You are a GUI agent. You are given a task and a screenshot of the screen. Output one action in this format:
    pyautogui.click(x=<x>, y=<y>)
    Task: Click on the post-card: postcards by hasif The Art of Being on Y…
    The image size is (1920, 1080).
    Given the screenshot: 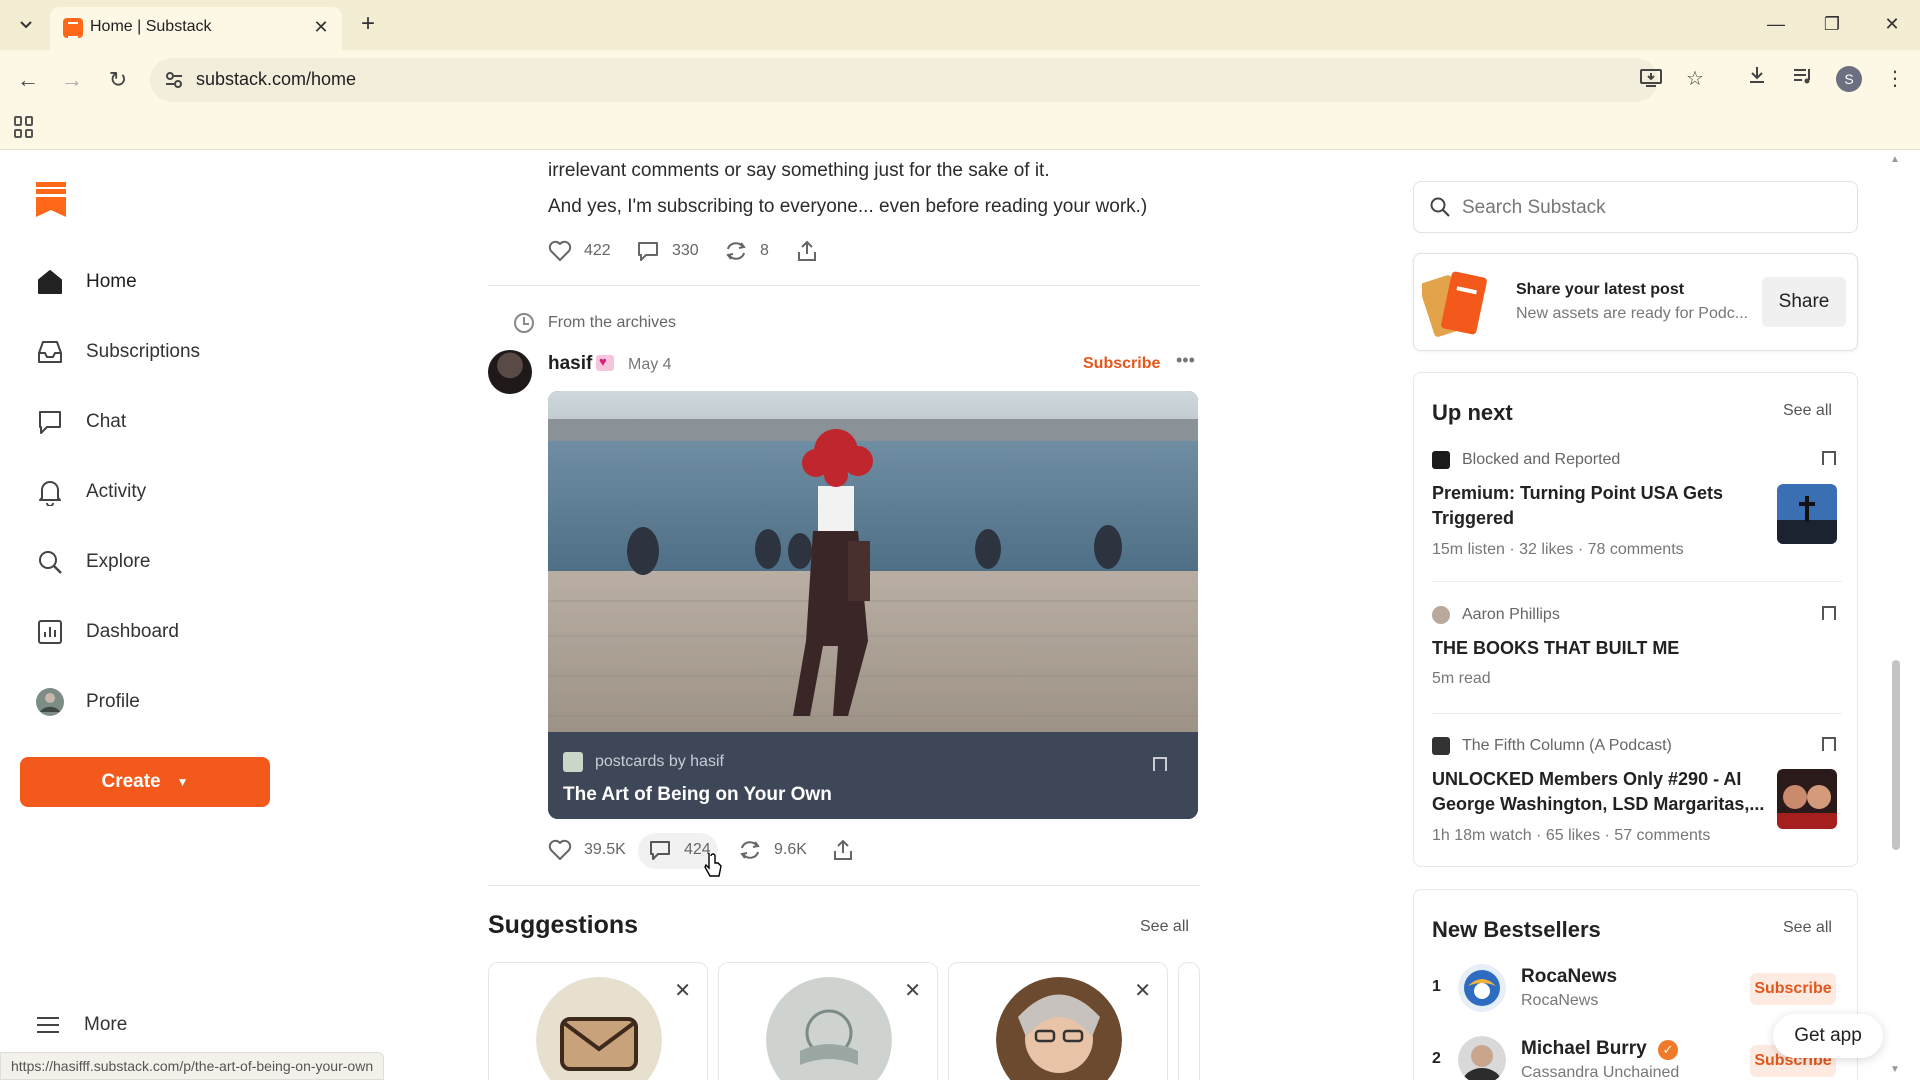 What is the action you would take?
    pyautogui.click(x=873, y=605)
    